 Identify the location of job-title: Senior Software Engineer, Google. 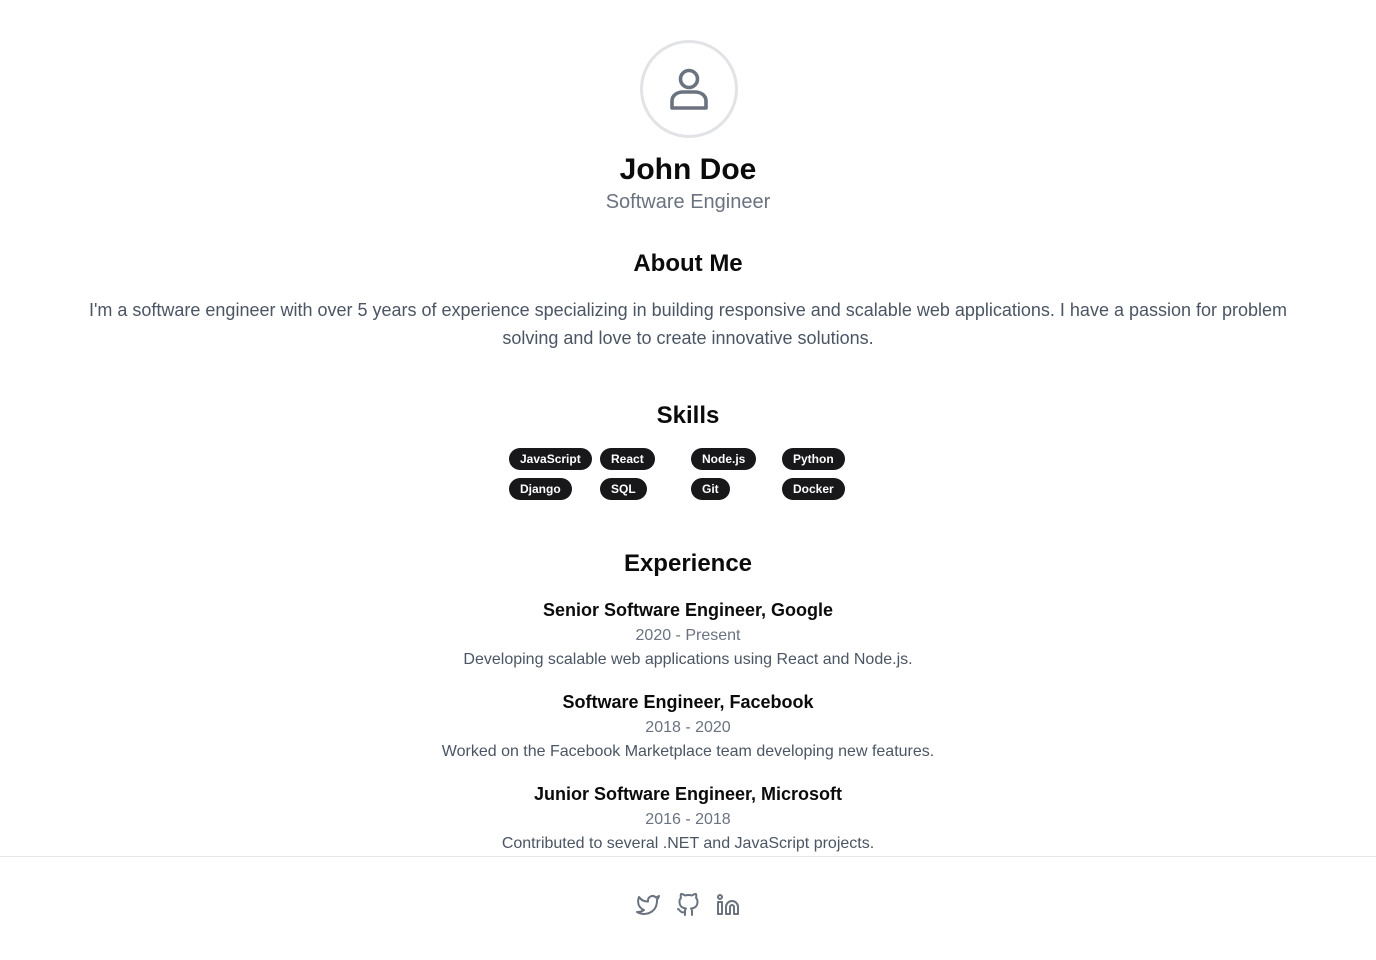
(688, 610).